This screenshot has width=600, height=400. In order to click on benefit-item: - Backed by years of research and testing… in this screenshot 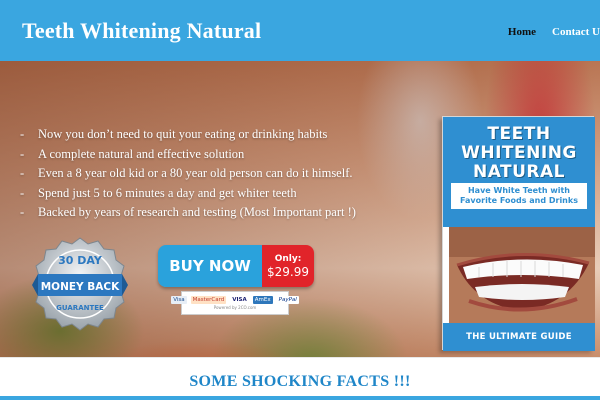, I will do `click(188, 212)`.